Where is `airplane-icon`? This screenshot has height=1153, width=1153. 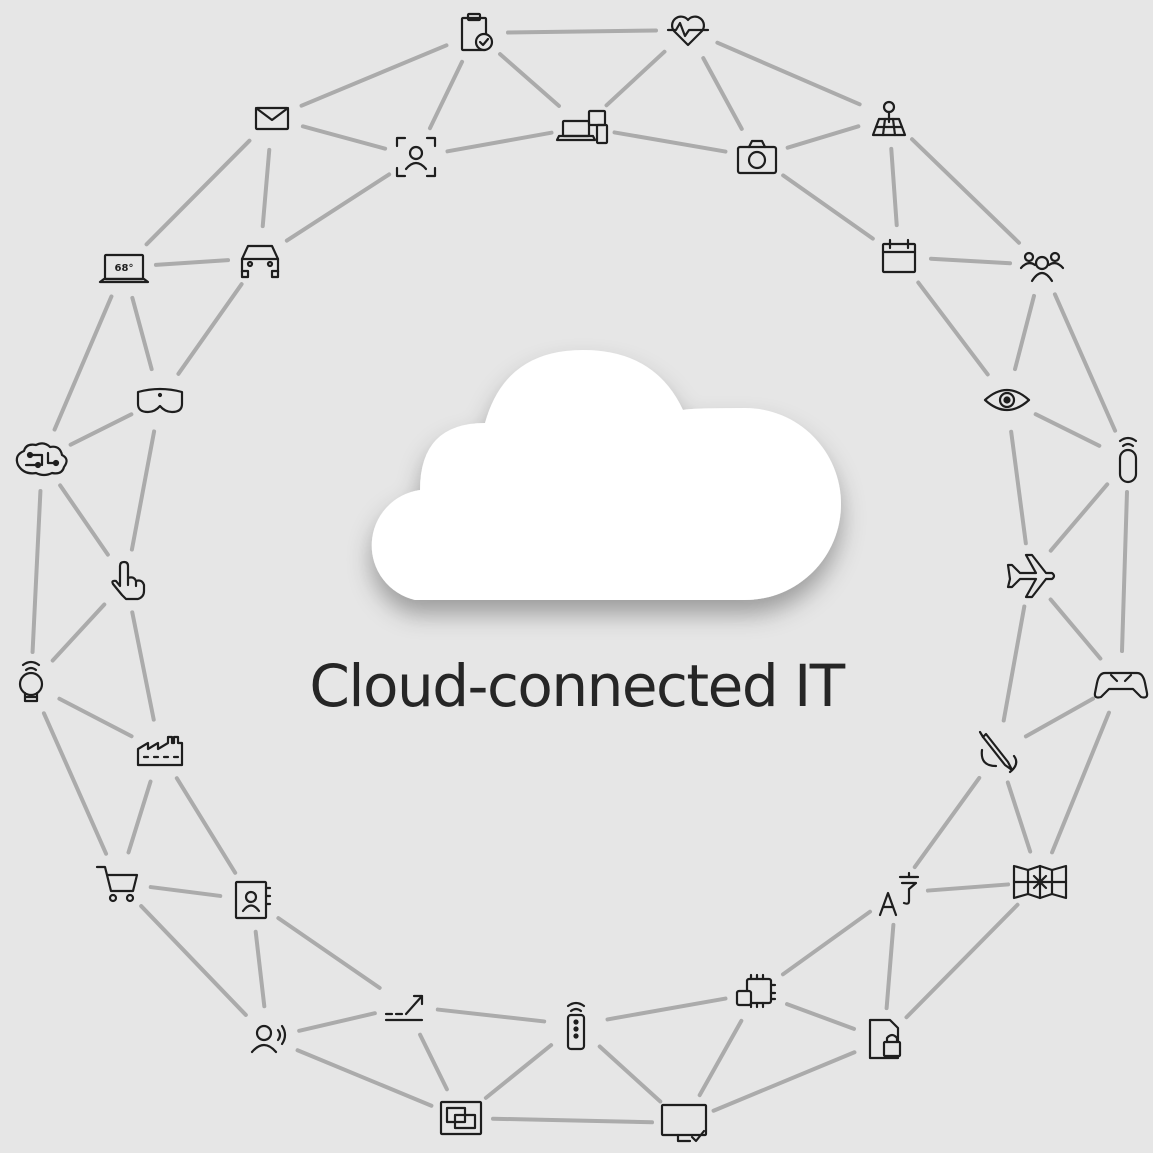
airplane-icon is located at coordinates (1031, 576).